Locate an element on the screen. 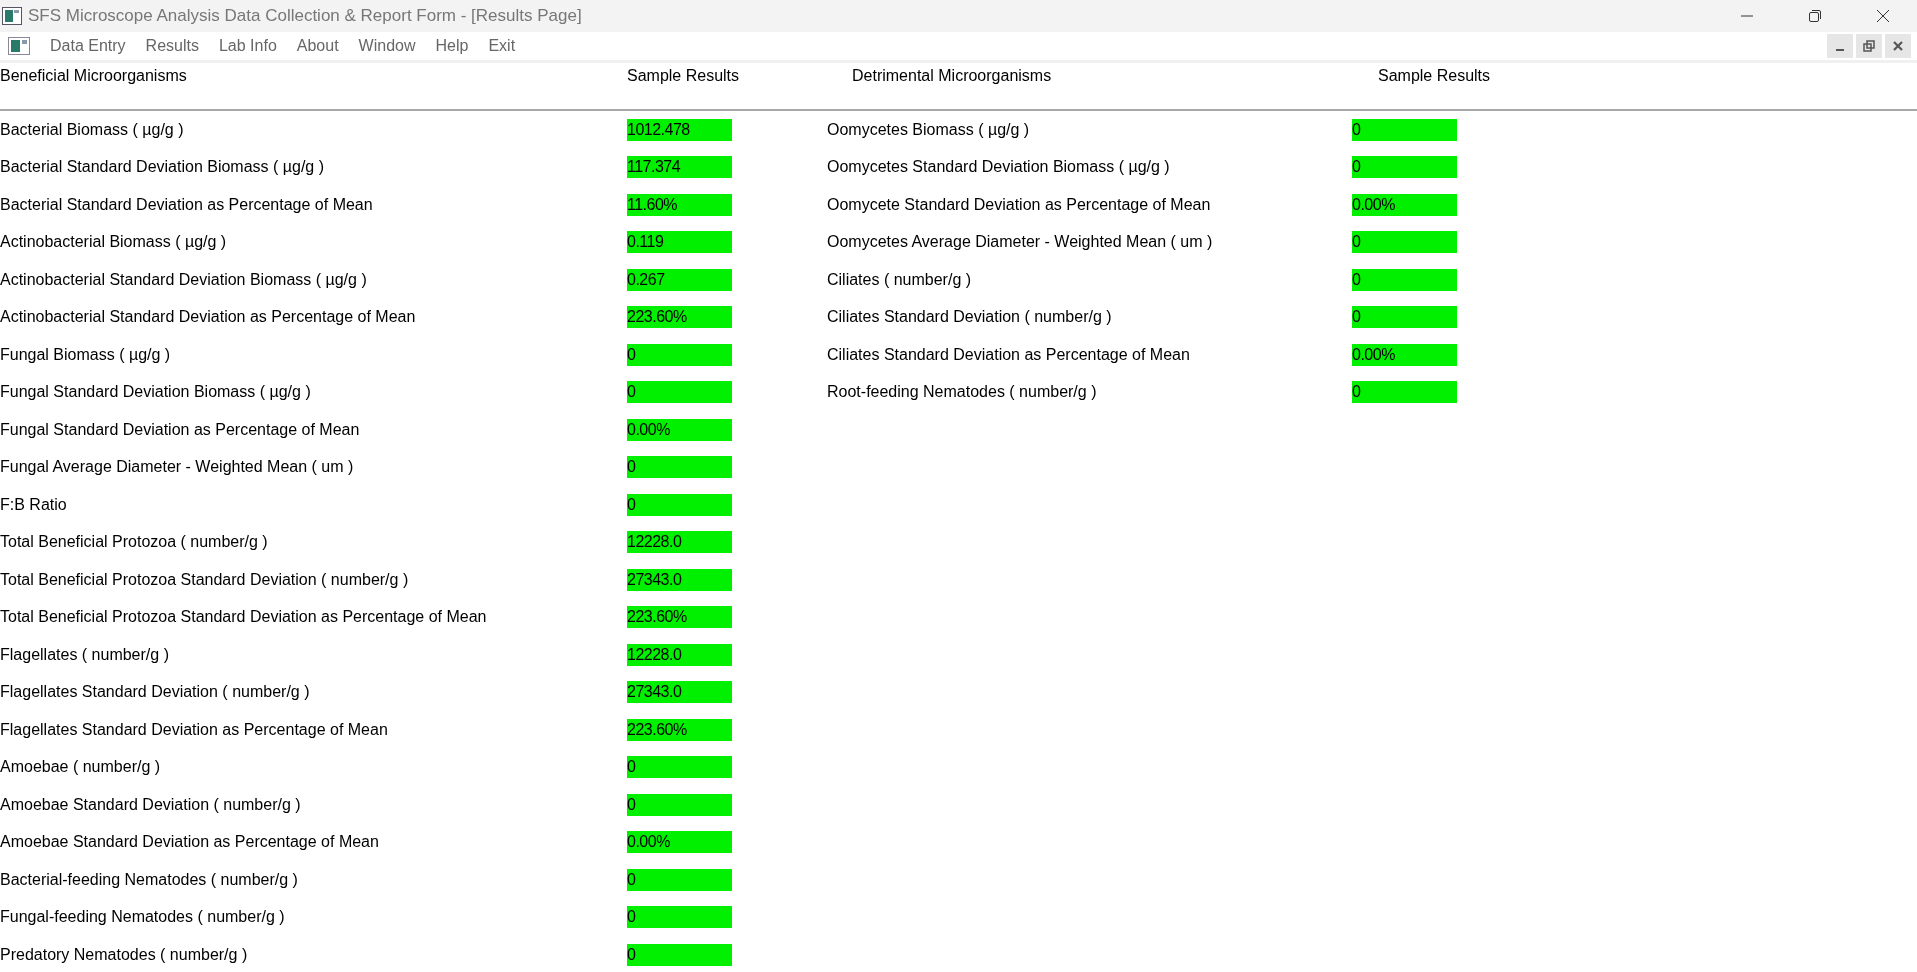 This screenshot has height=972, width=1917. result-label: Bacterial Biomass ( µg/g ) is located at coordinates (92, 129).